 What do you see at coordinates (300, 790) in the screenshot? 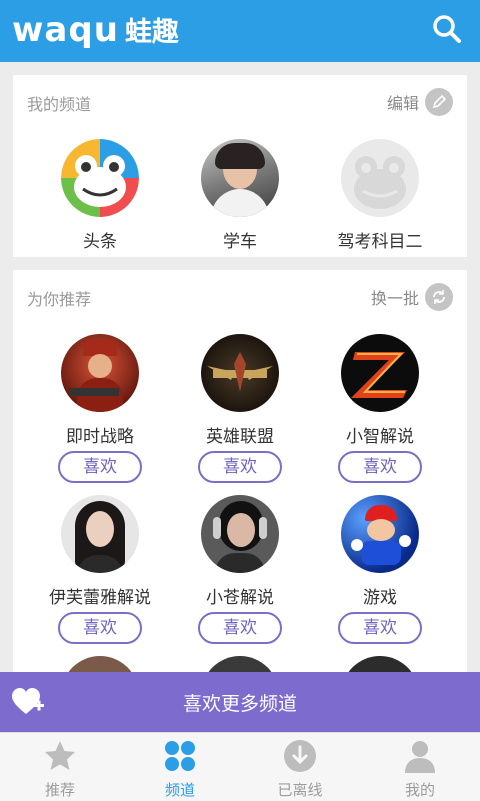
I see `tab-label: 已离线` at bounding box center [300, 790].